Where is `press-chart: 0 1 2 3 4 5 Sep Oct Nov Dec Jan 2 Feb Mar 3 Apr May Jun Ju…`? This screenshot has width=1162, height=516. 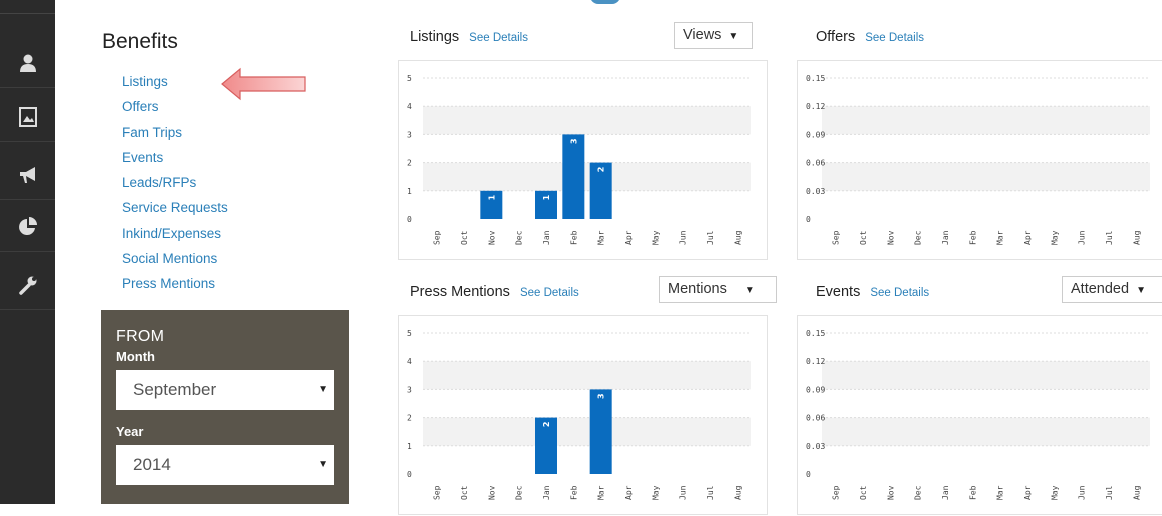 press-chart: 0 1 2 3 4 5 Sep Oct Nov Dec Jan 2 Feb Mar 3 Apr May Jun Ju… is located at coordinates (583, 415).